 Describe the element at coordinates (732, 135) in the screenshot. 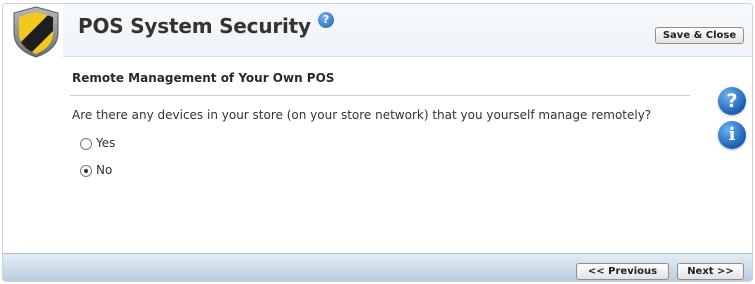

I see `info-icon: i` at that location.